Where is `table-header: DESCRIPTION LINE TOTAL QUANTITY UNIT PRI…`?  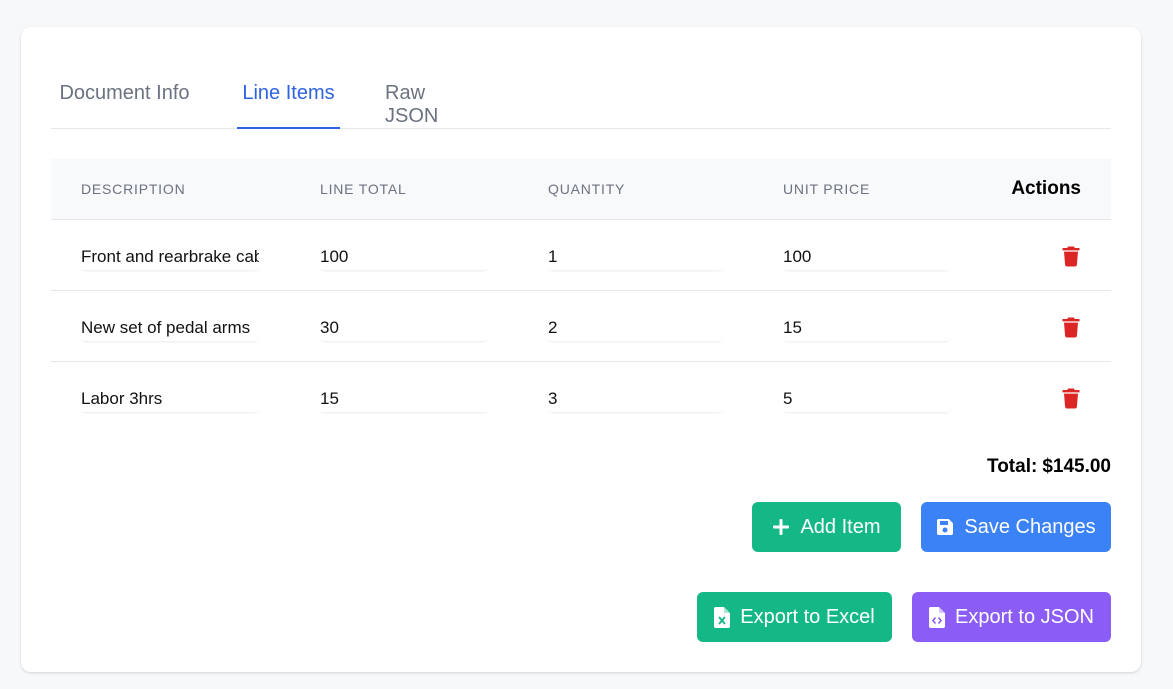 table-header: DESCRIPTION LINE TOTAL QUANTITY UNIT PRI… is located at coordinates (581, 189).